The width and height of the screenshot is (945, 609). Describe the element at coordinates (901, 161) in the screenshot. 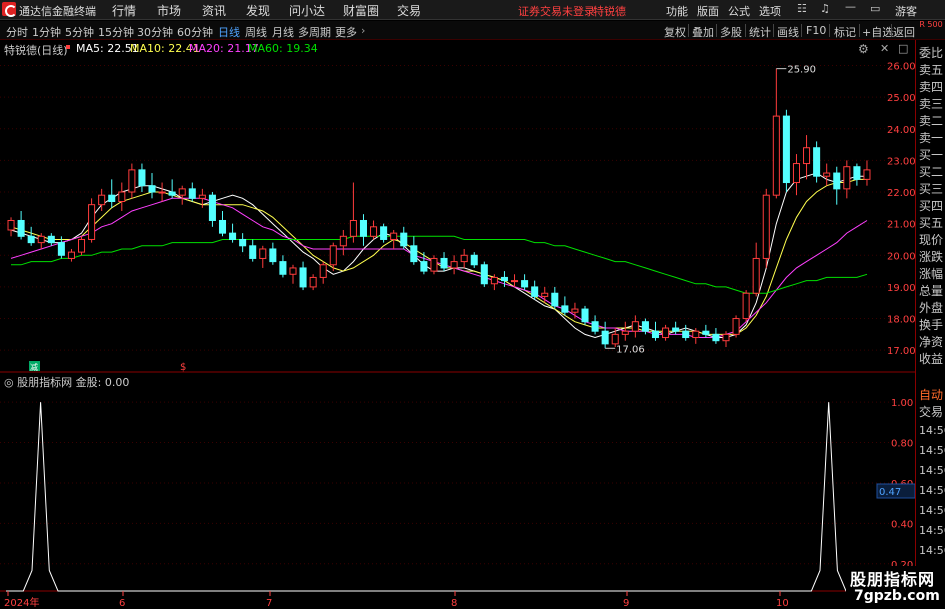

I see `price-tick: 23.00` at that location.